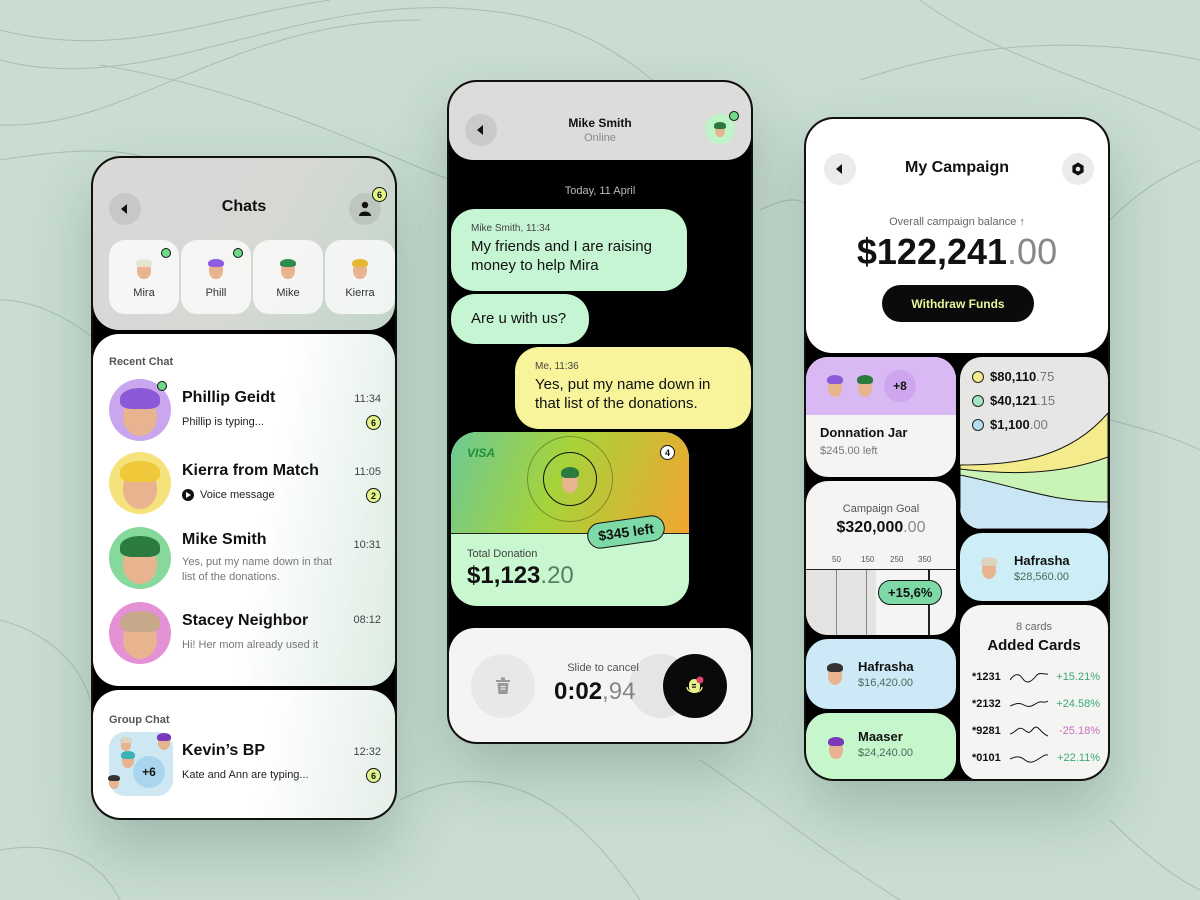  I want to click on chat-name: Phillip Geidt, so click(229, 397).